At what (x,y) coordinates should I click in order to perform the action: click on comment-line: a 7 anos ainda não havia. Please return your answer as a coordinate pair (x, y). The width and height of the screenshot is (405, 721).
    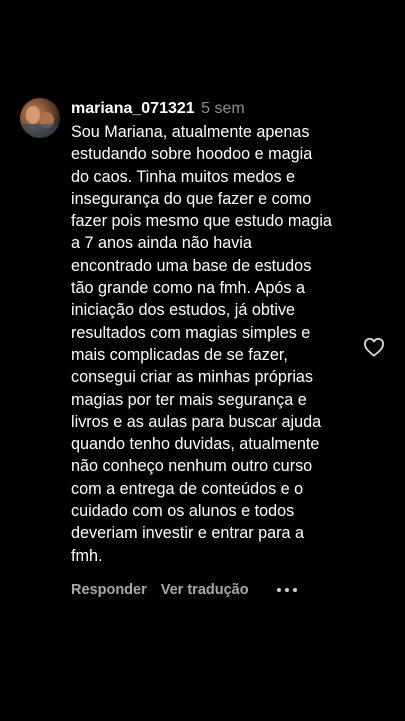
    Looking at the image, I should click on (161, 243).